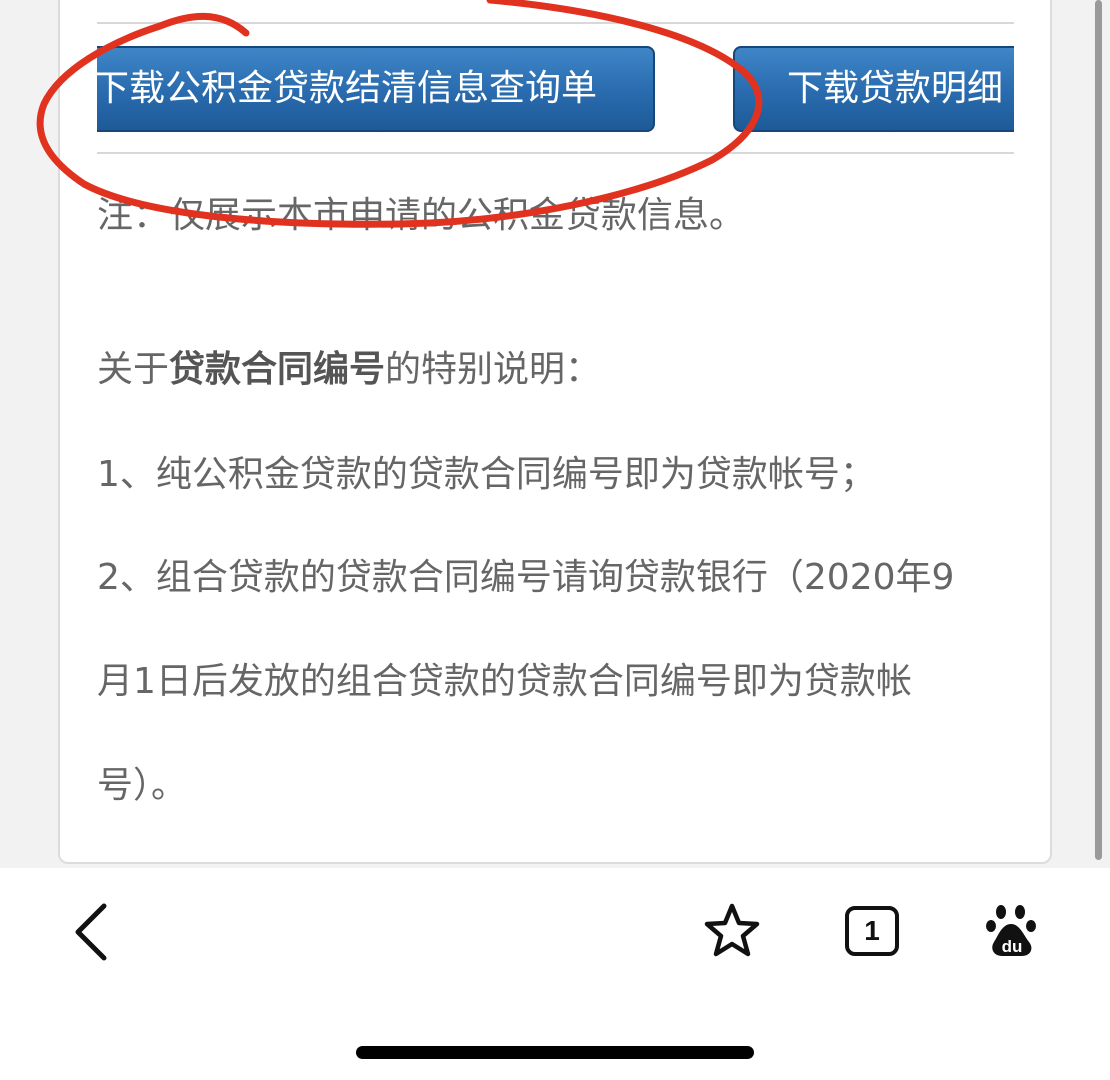 Image resolution: width=1110 pixels, height=1080 pixels. What do you see at coordinates (872, 931) in the screenshot?
I see `tabs-count-icon: 1` at bounding box center [872, 931].